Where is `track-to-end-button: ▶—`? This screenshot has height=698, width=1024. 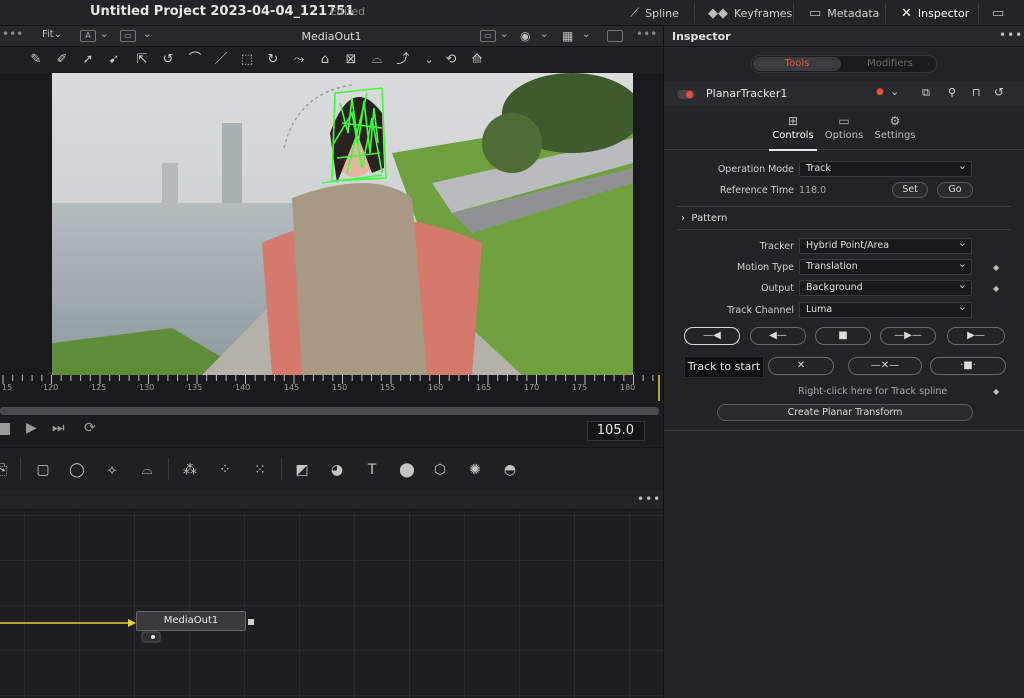
track-to-end-button: ▶— is located at coordinates (976, 336).